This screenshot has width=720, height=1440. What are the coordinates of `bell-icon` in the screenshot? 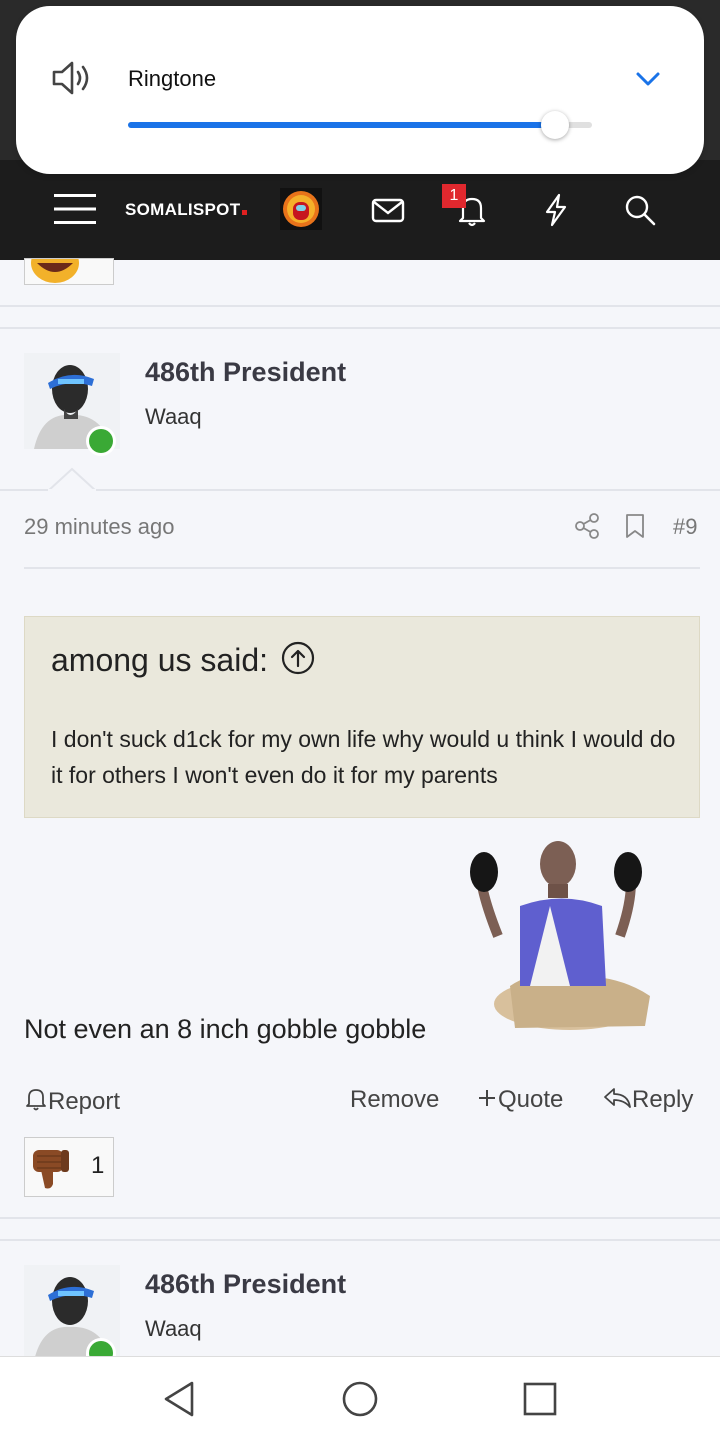 It's located at (36, 1100).